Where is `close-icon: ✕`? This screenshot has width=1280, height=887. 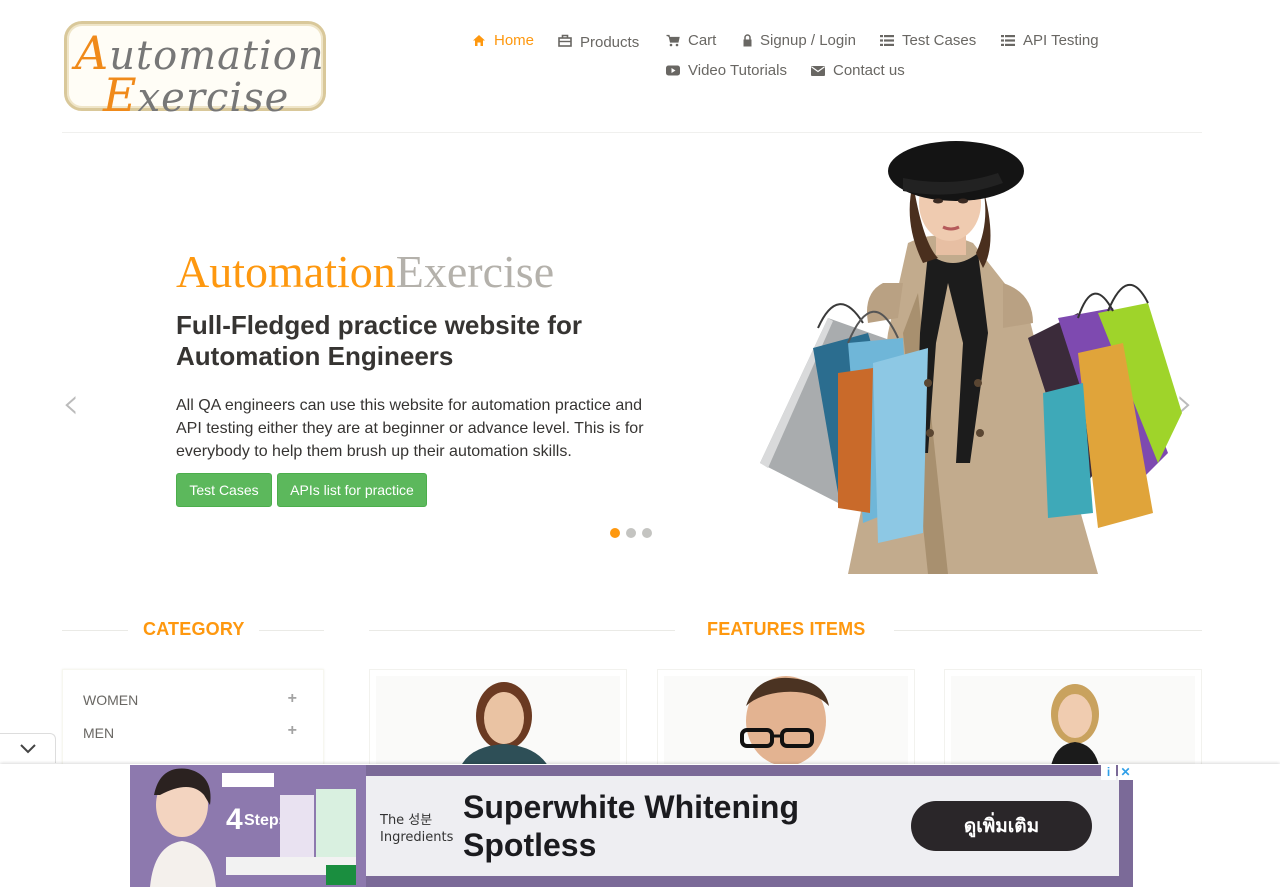 close-icon: ✕ is located at coordinates (1125, 772).